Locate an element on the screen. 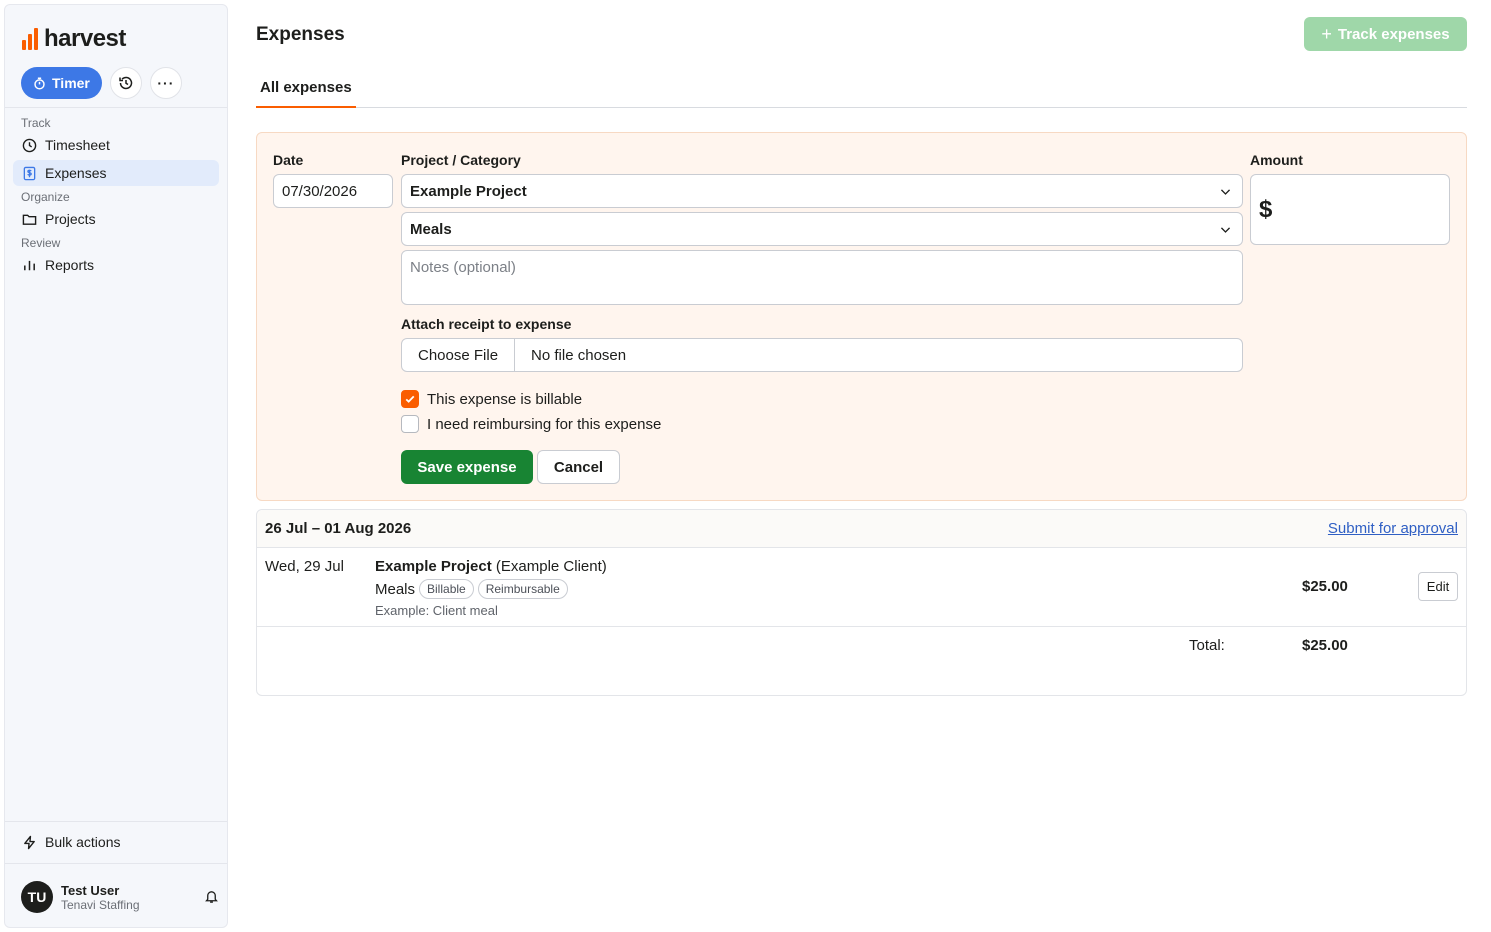 The height and width of the screenshot is (932, 1491). group-review: Review is located at coordinates (41, 243).